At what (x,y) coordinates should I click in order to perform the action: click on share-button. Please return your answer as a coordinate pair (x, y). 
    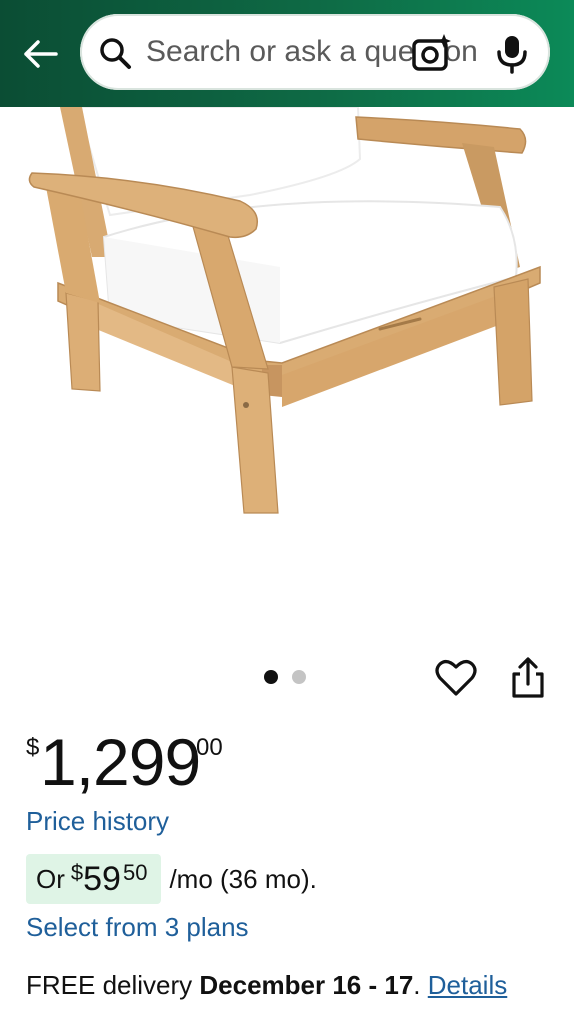
    Looking at the image, I should click on (528, 678).